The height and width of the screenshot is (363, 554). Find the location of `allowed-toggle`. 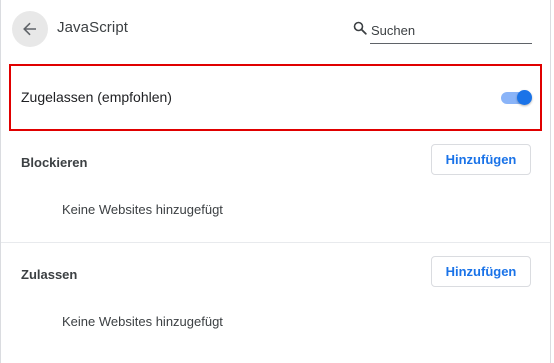

allowed-toggle is located at coordinates (516, 97).